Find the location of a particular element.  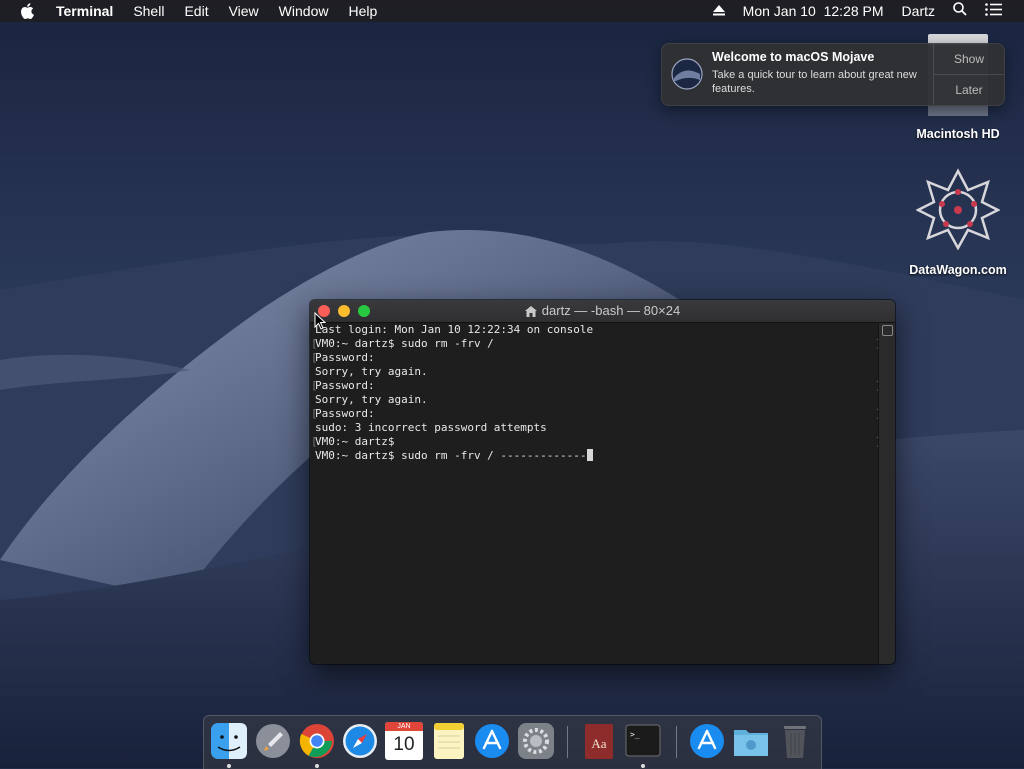

launchpad-icon is located at coordinates (273, 741).